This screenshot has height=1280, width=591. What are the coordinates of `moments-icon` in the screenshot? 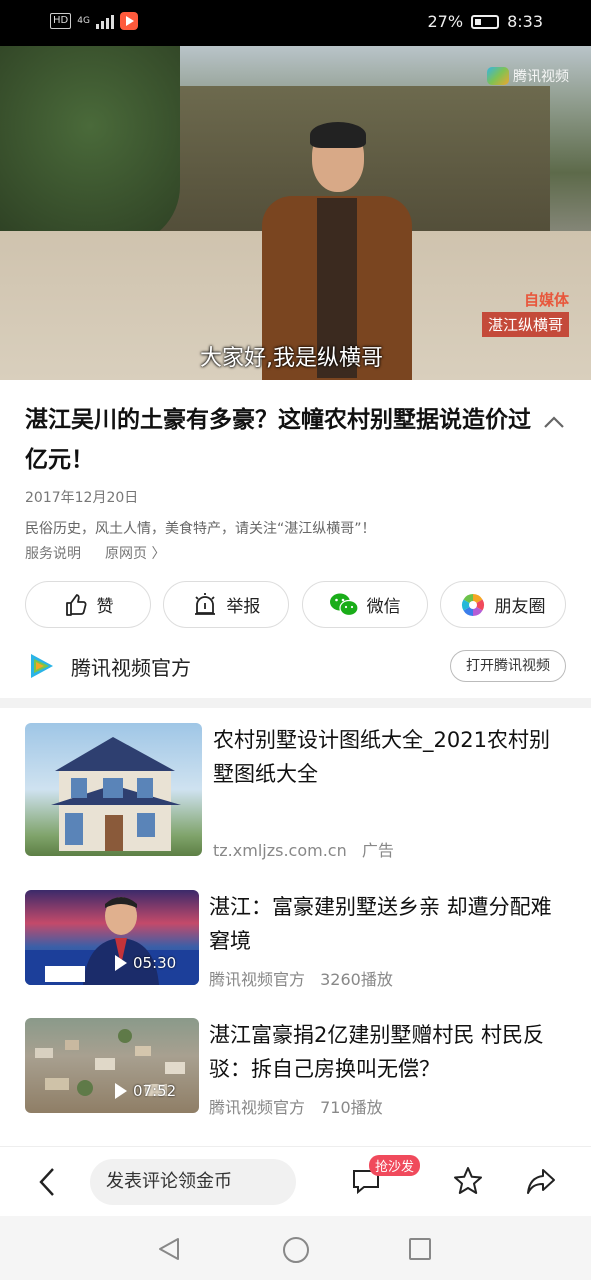 It's located at (473, 604).